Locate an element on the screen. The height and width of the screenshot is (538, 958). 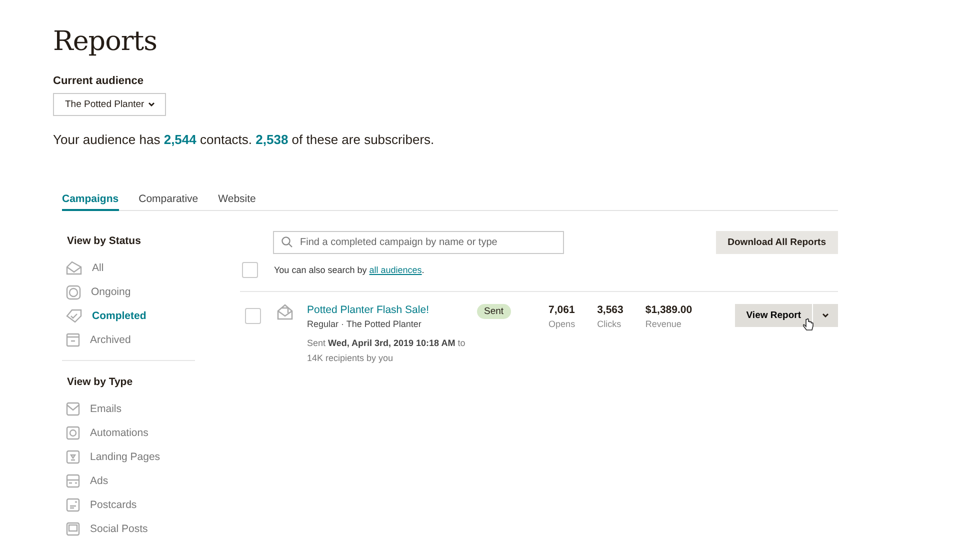
status-badge: Sent is located at coordinates (494, 311).